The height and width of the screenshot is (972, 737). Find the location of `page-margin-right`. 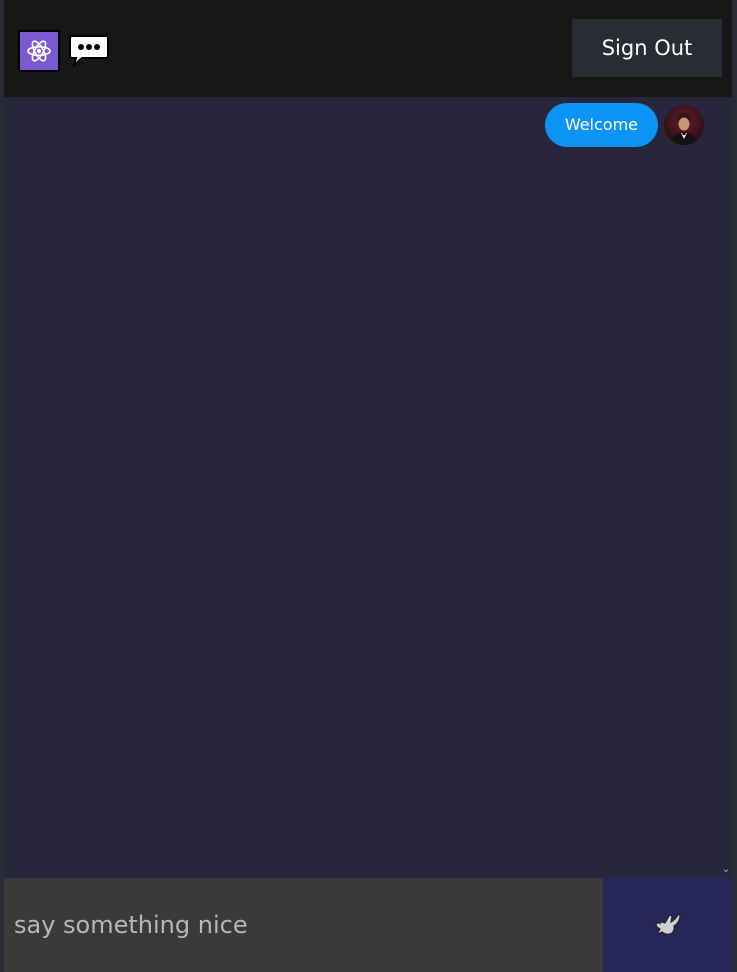

page-margin-right is located at coordinates (734, 486).